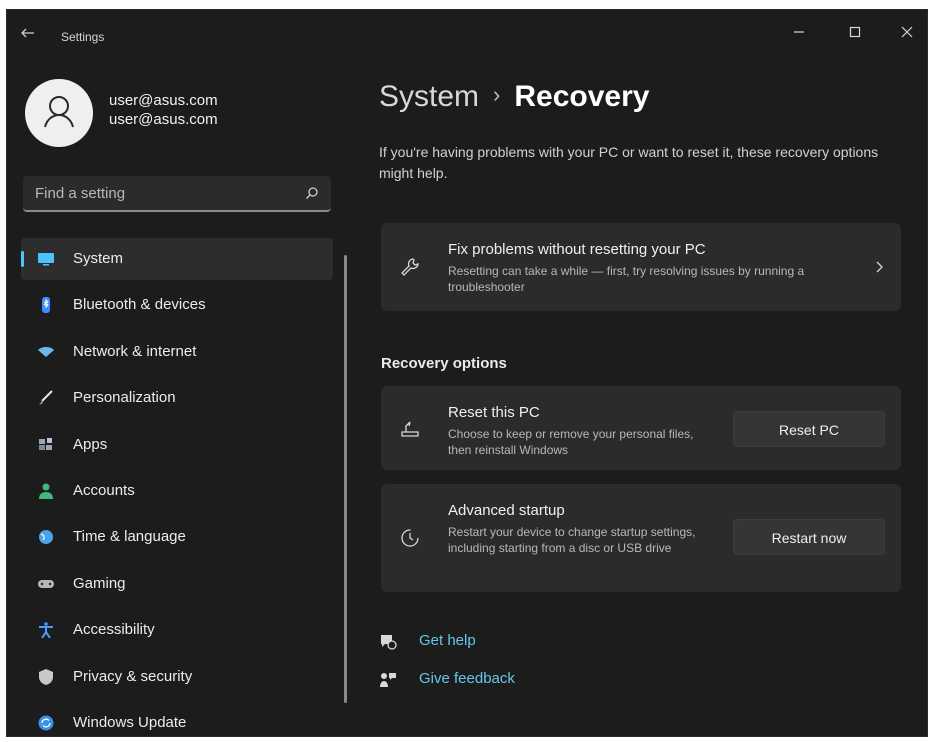  I want to click on window-title: Settings, so click(83, 37).